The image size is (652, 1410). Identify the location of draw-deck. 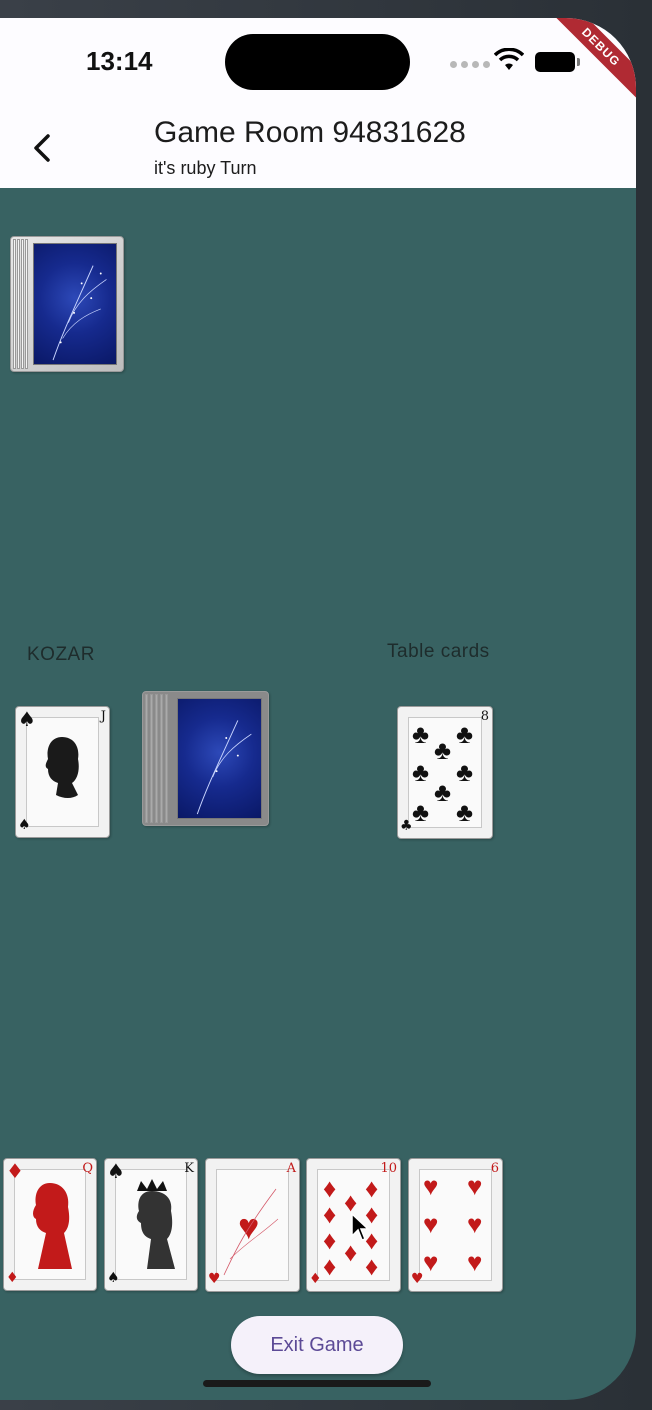
(205, 758).